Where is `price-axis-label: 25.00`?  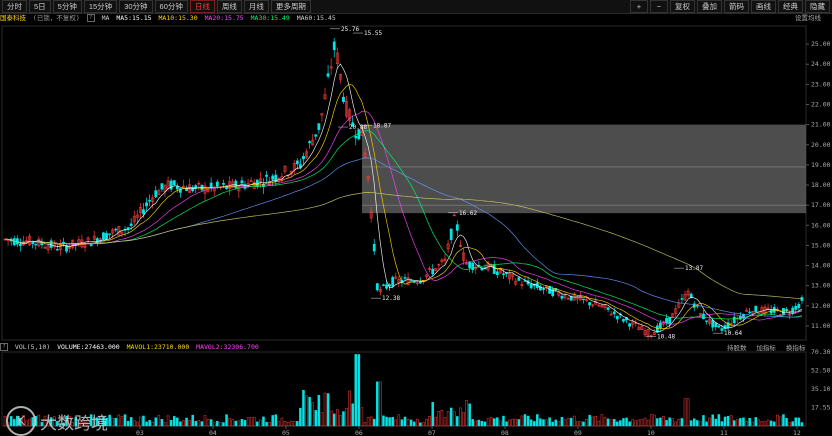 price-axis-label: 25.00 is located at coordinates (821, 44).